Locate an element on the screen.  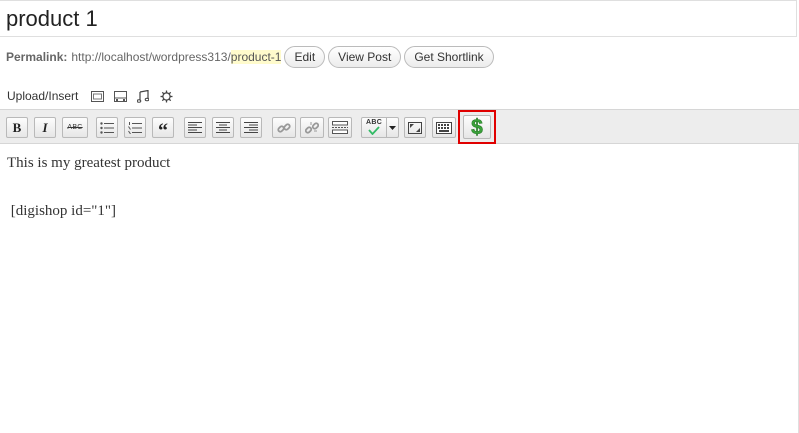
align-right-icon is located at coordinates (251, 127).